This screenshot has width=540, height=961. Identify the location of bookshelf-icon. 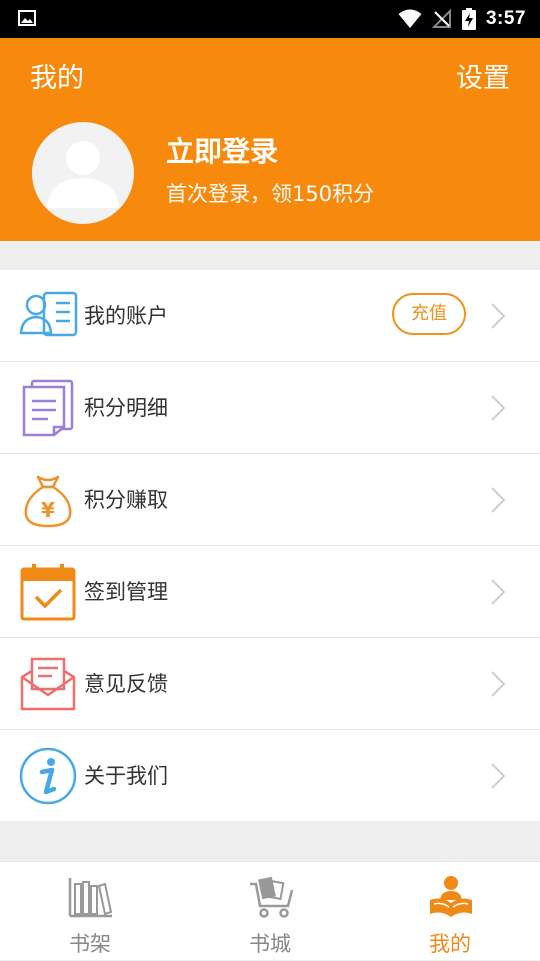
(90, 898).